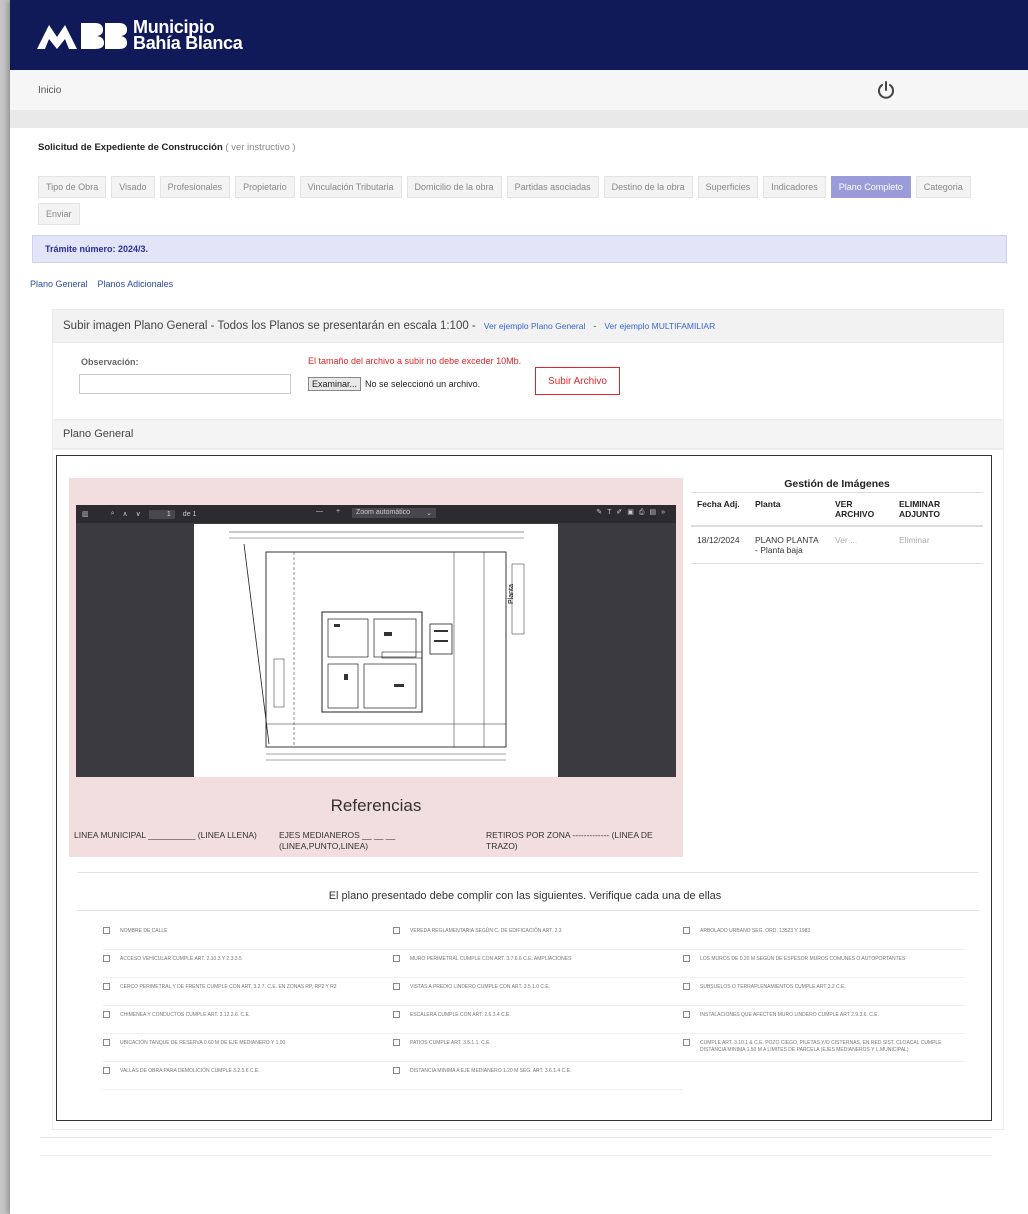 This screenshot has width=1028, height=1214. What do you see at coordinates (824, 1079) in the screenshot?
I see `checklist-item` at bounding box center [824, 1079].